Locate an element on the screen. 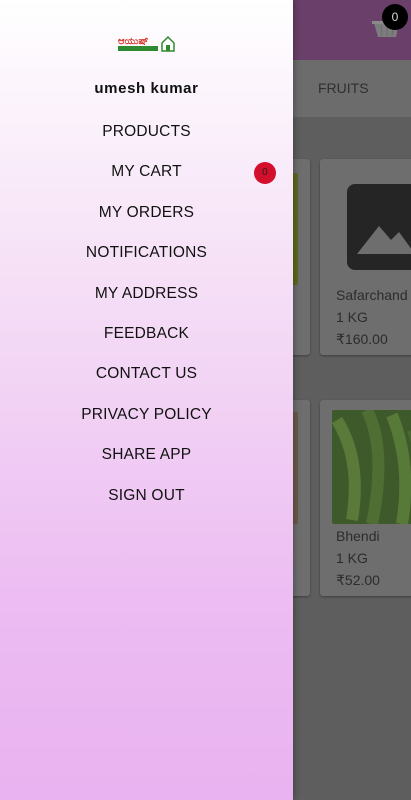  cart-button: 0 is located at coordinates (389, 24).